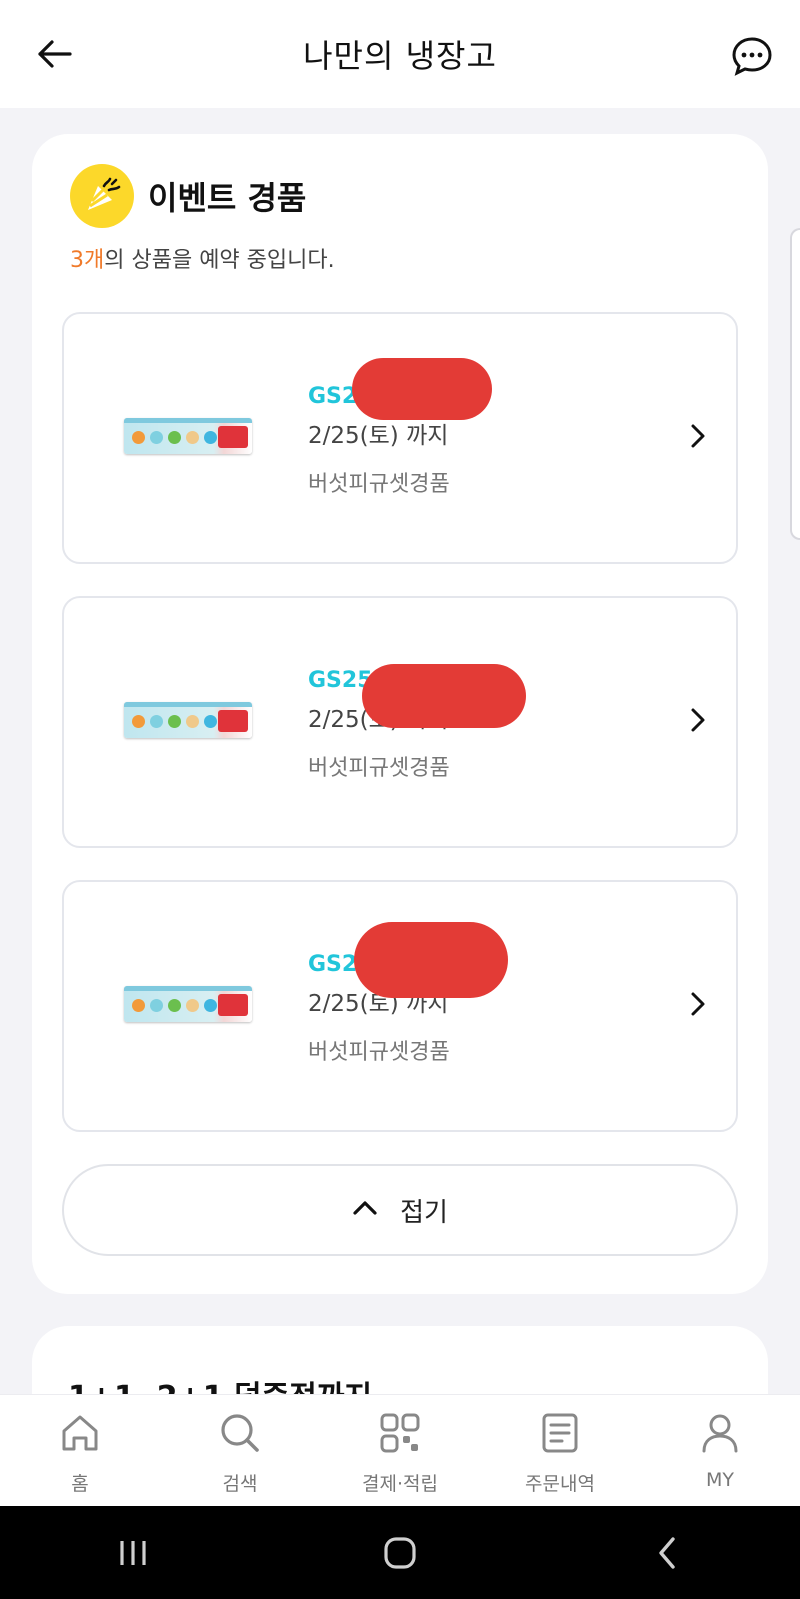  I want to click on app-header: 나만의 냉장고, so click(400, 54).